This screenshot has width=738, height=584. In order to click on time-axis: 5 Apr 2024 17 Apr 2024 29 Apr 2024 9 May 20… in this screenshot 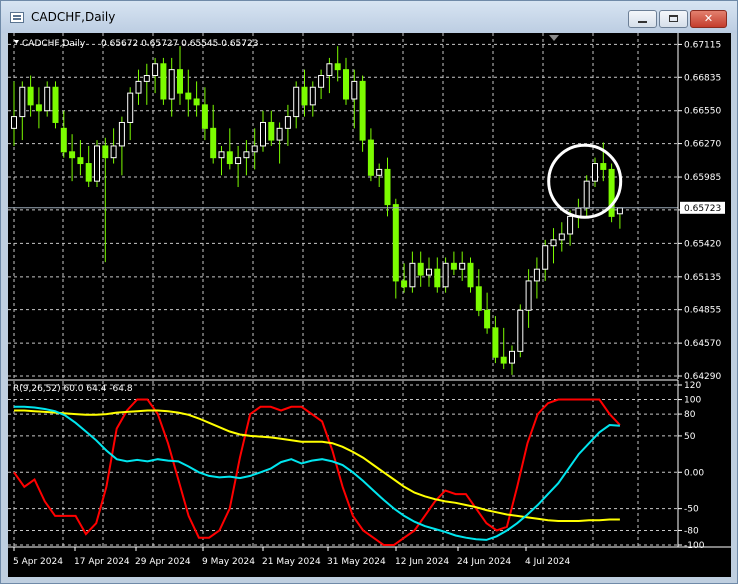, I will do `click(291, 557)`.